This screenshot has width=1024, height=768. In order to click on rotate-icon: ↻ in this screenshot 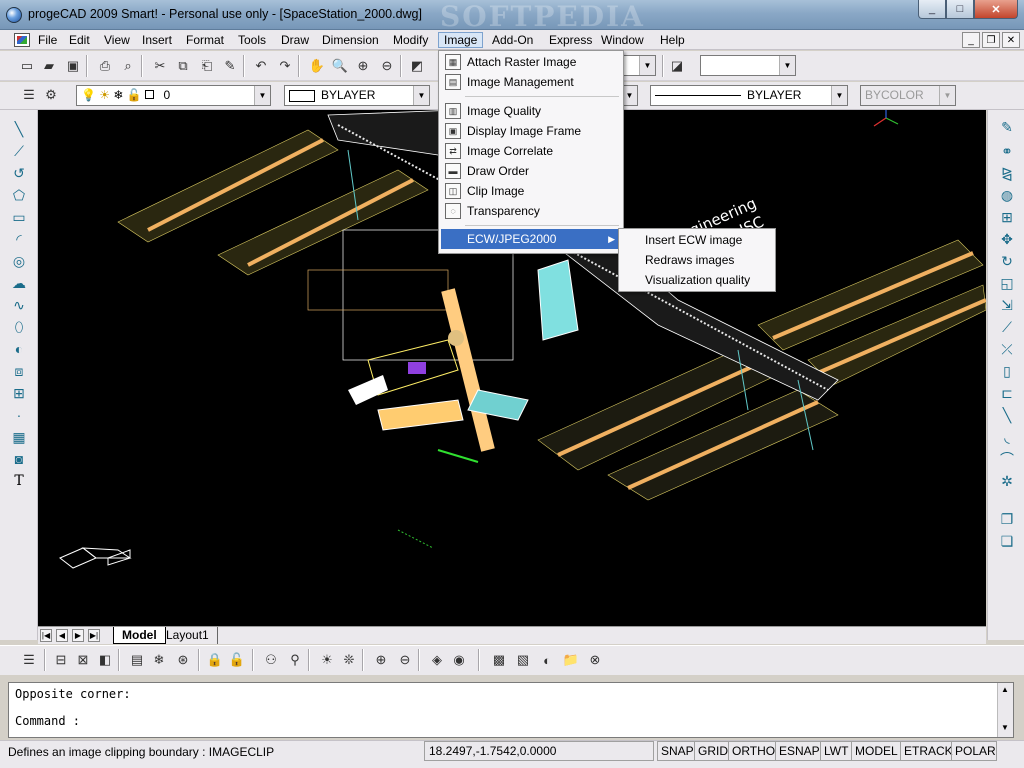, I will do `click(1007, 261)`.